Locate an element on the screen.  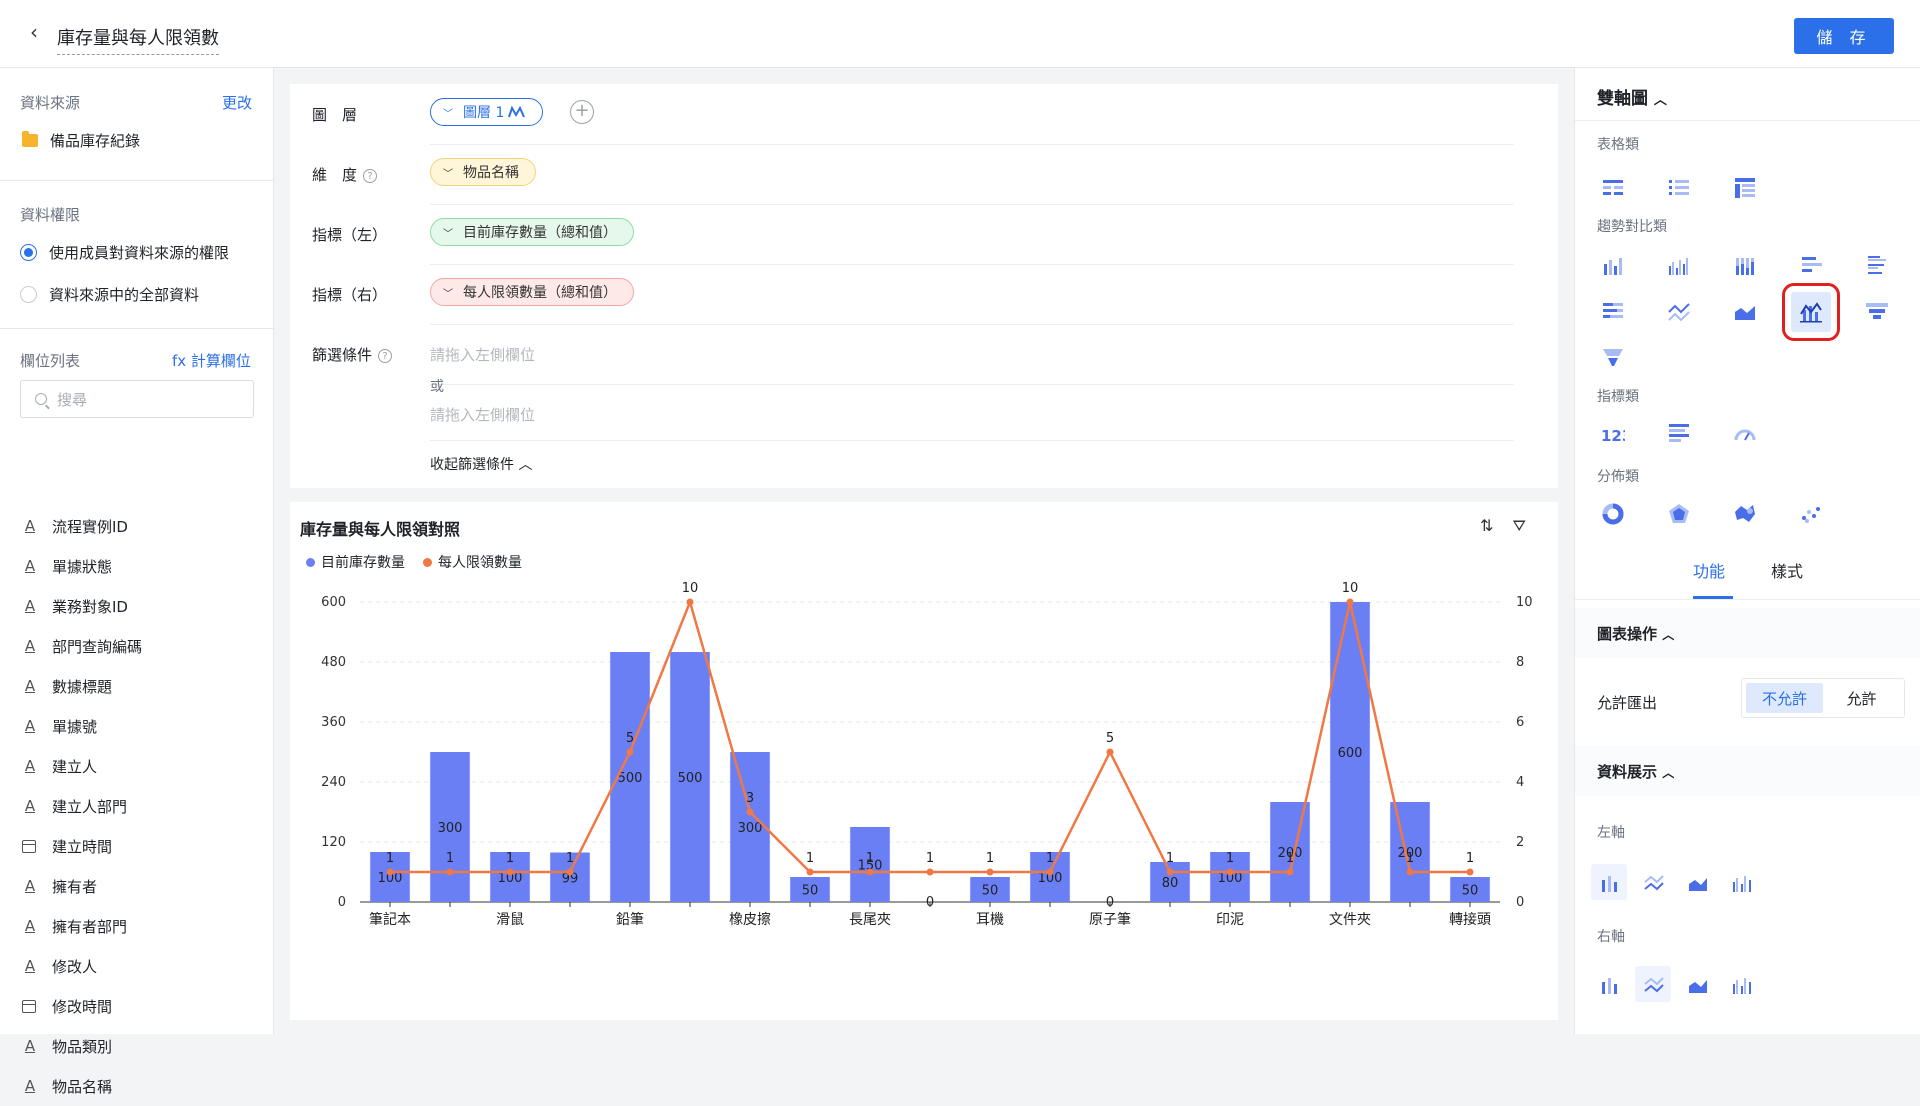
radar-chart-icon is located at coordinates (1679, 514).